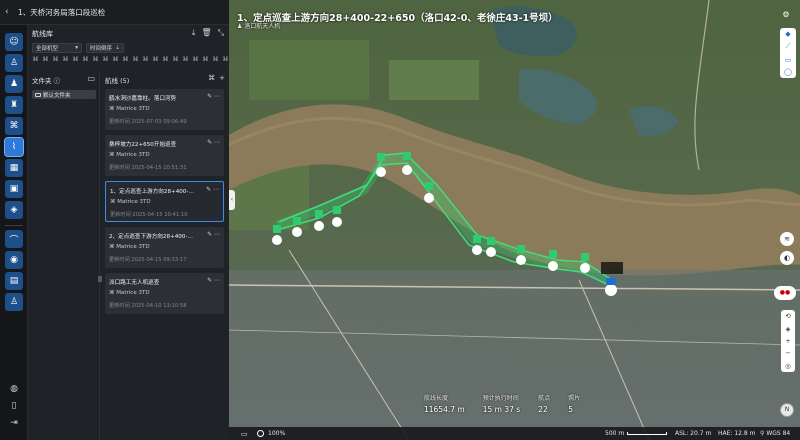 The image size is (800, 440). I want to click on logout-icon: ⇥, so click(14, 423).